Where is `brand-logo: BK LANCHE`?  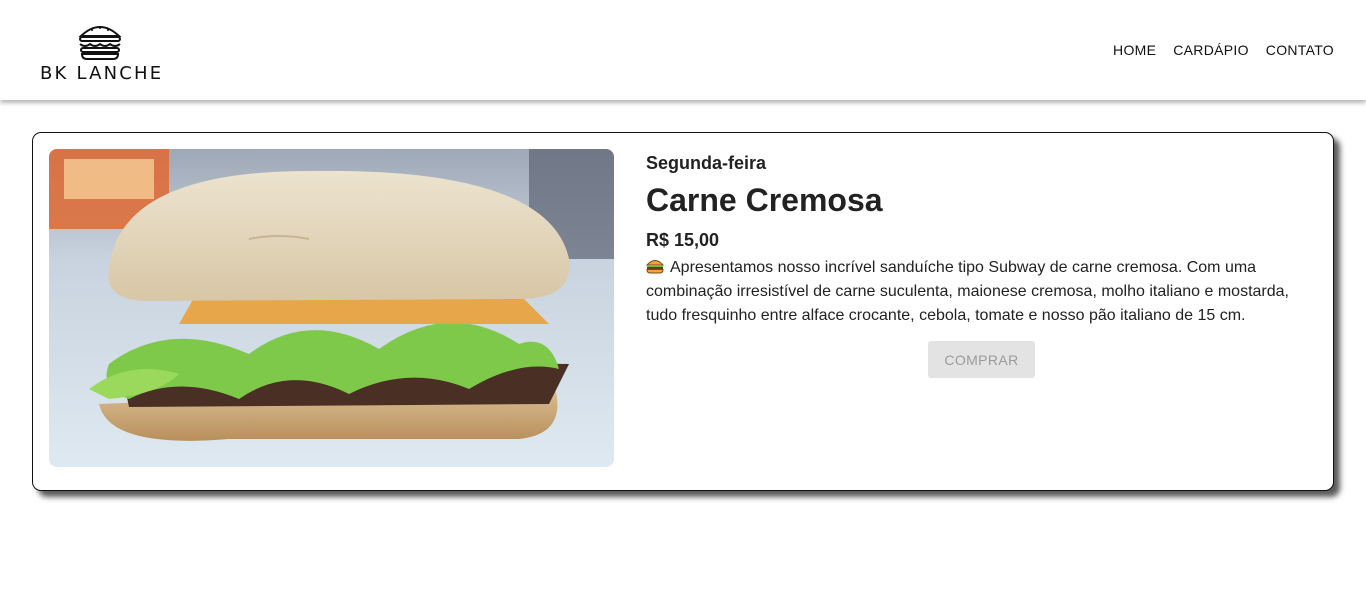
brand-logo: BK LANCHE is located at coordinates (102, 53).